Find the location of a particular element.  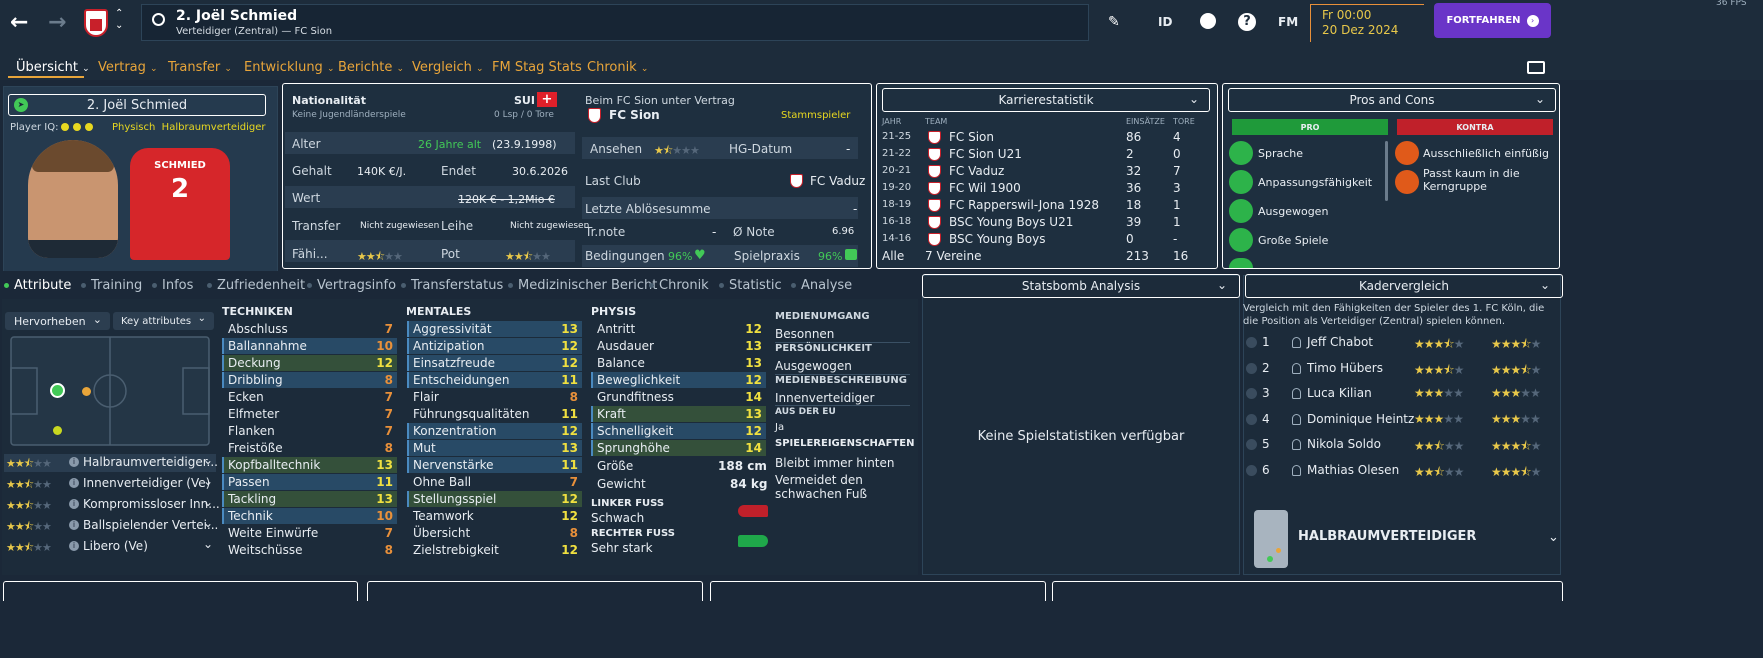

attribute-name: Stellungsspiel is located at coordinates (455, 499).